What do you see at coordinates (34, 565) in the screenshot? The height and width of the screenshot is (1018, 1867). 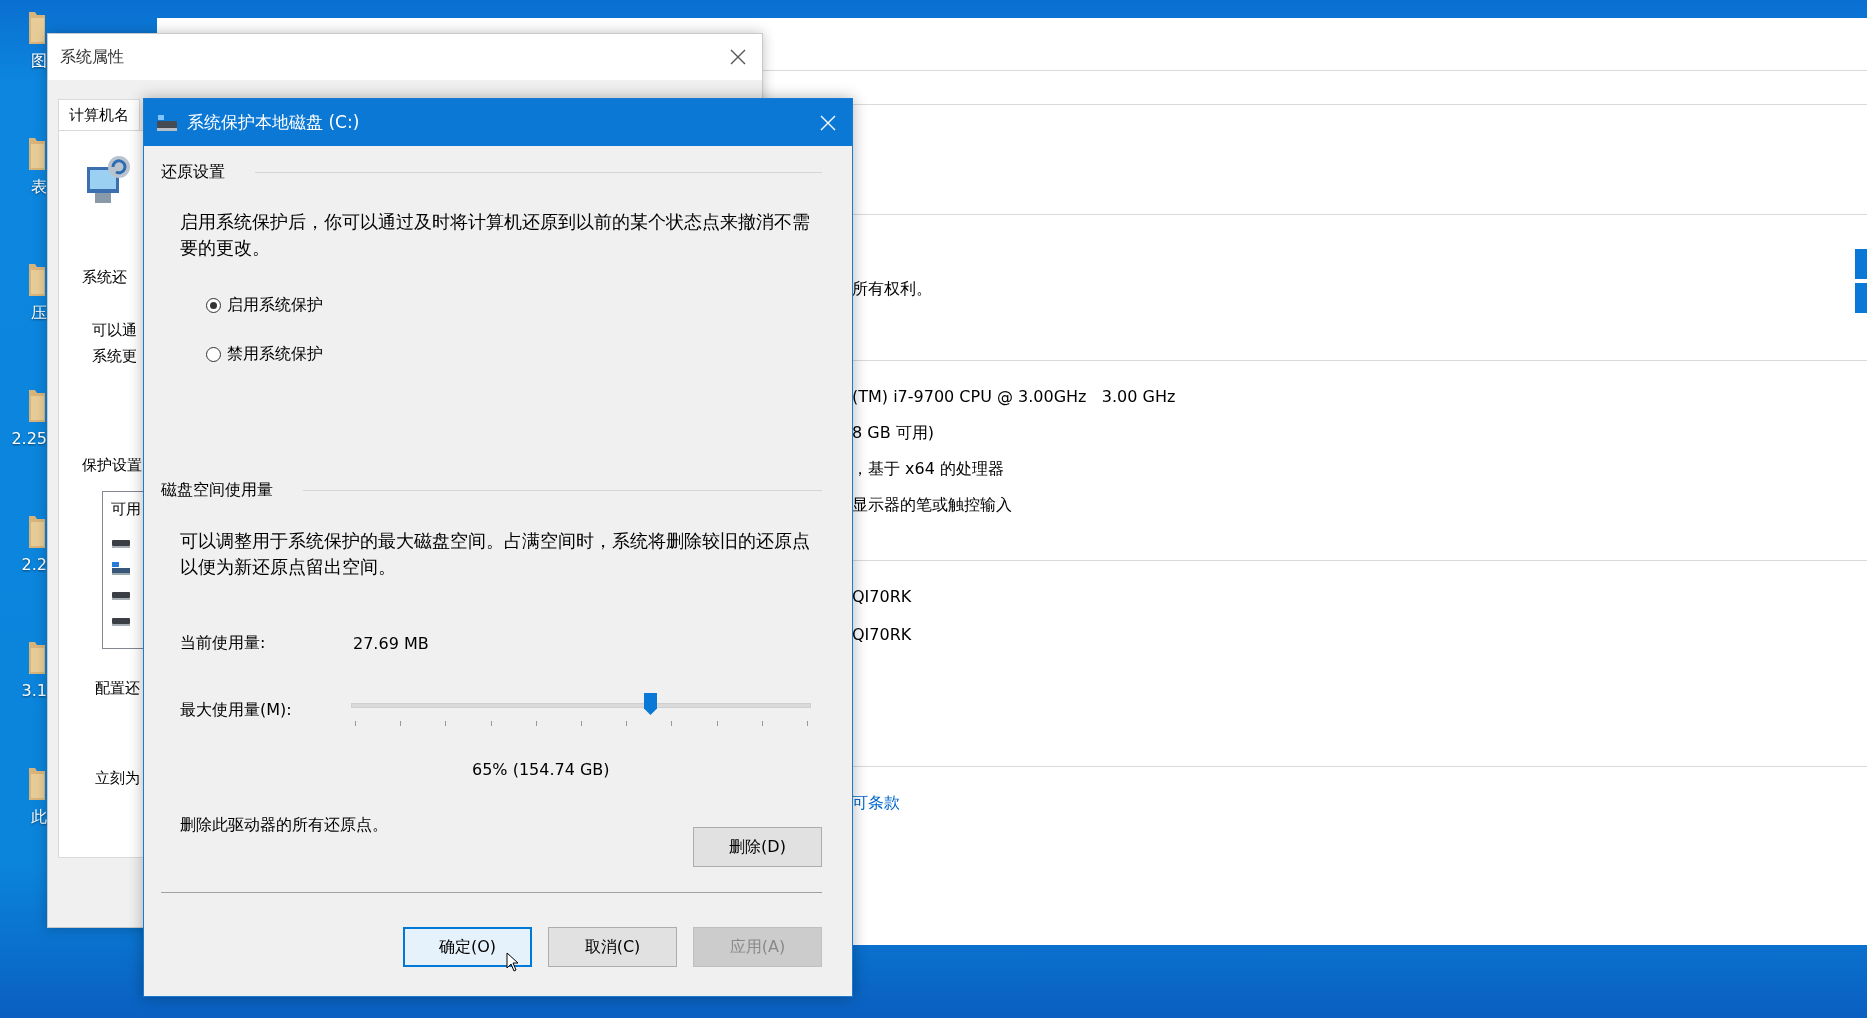 I see `icon-label: 2.2` at bounding box center [34, 565].